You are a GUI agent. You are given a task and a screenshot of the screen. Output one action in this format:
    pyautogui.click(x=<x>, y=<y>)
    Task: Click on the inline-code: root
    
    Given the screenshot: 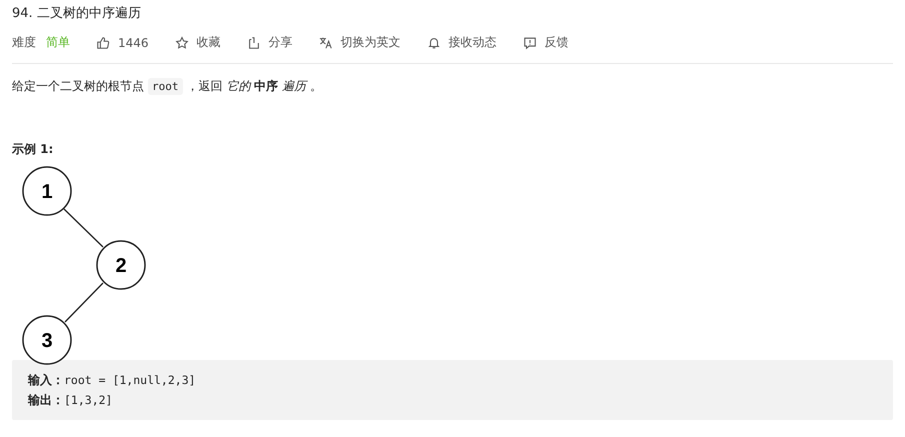 What is the action you would take?
    pyautogui.click(x=165, y=86)
    